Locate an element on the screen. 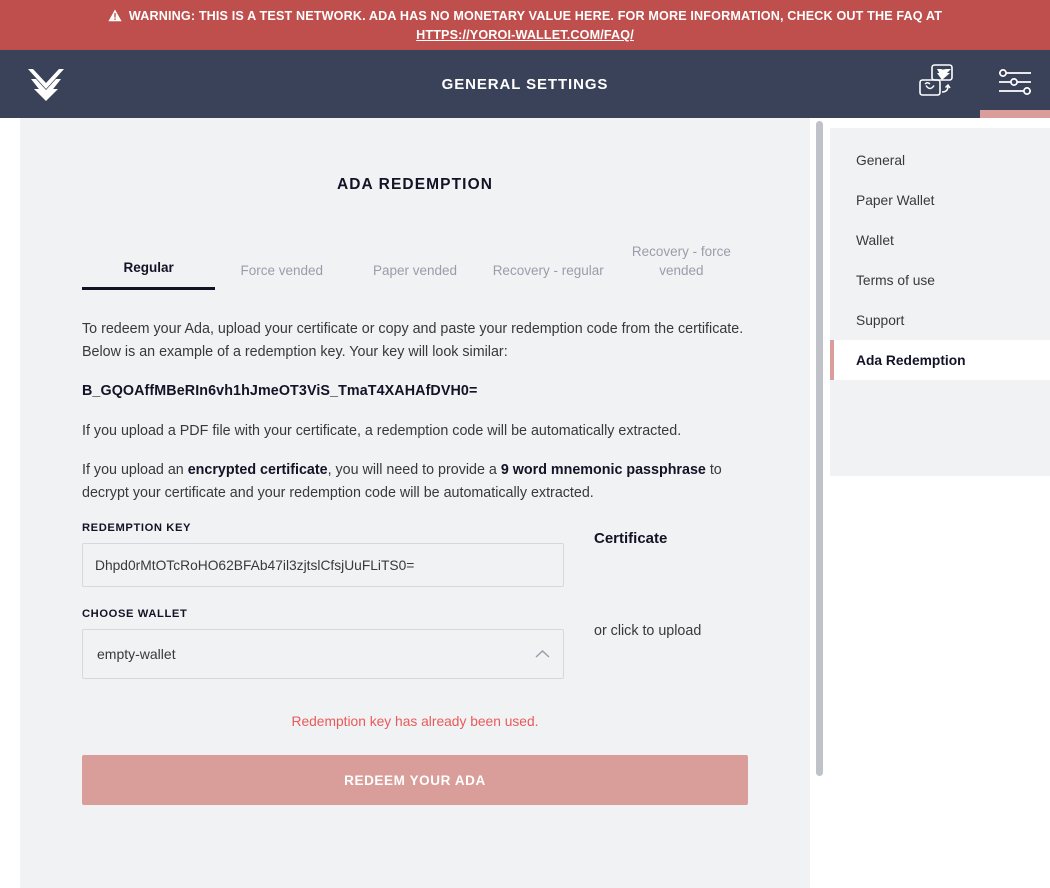 This screenshot has height=888, width=1050. page-title: GENERAL SETTINGS is located at coordinates (525, 84).